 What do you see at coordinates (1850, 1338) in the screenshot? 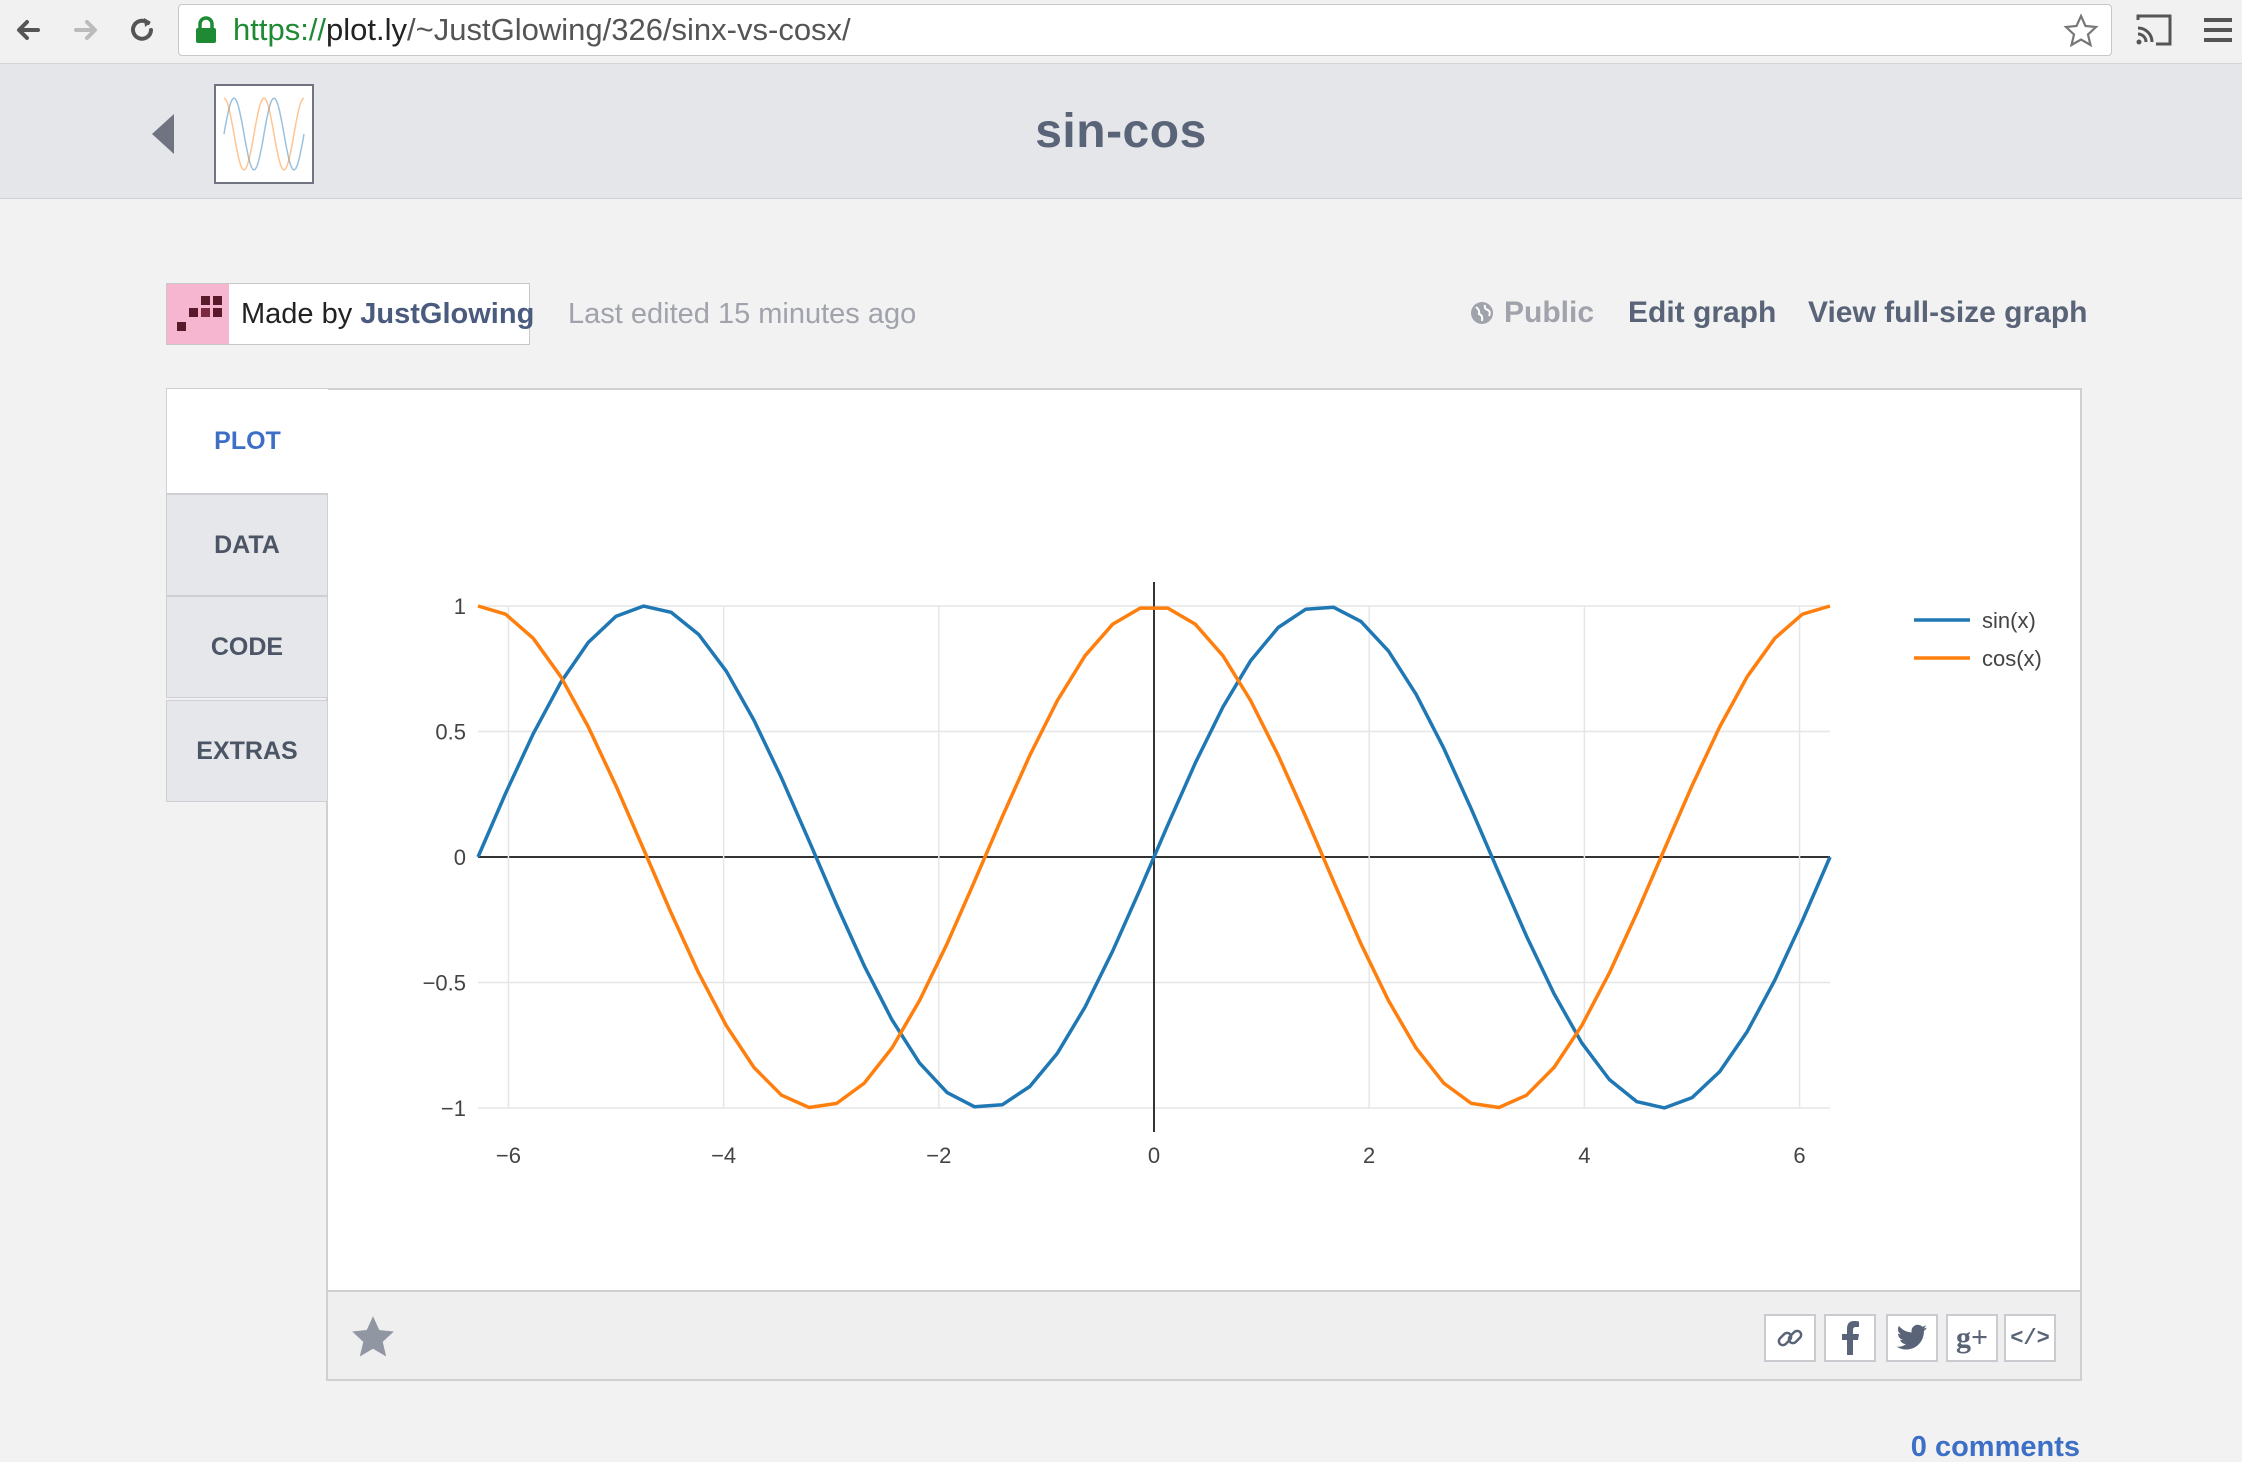
I see `facebook-icon` at bounding box center [1850, 1338].